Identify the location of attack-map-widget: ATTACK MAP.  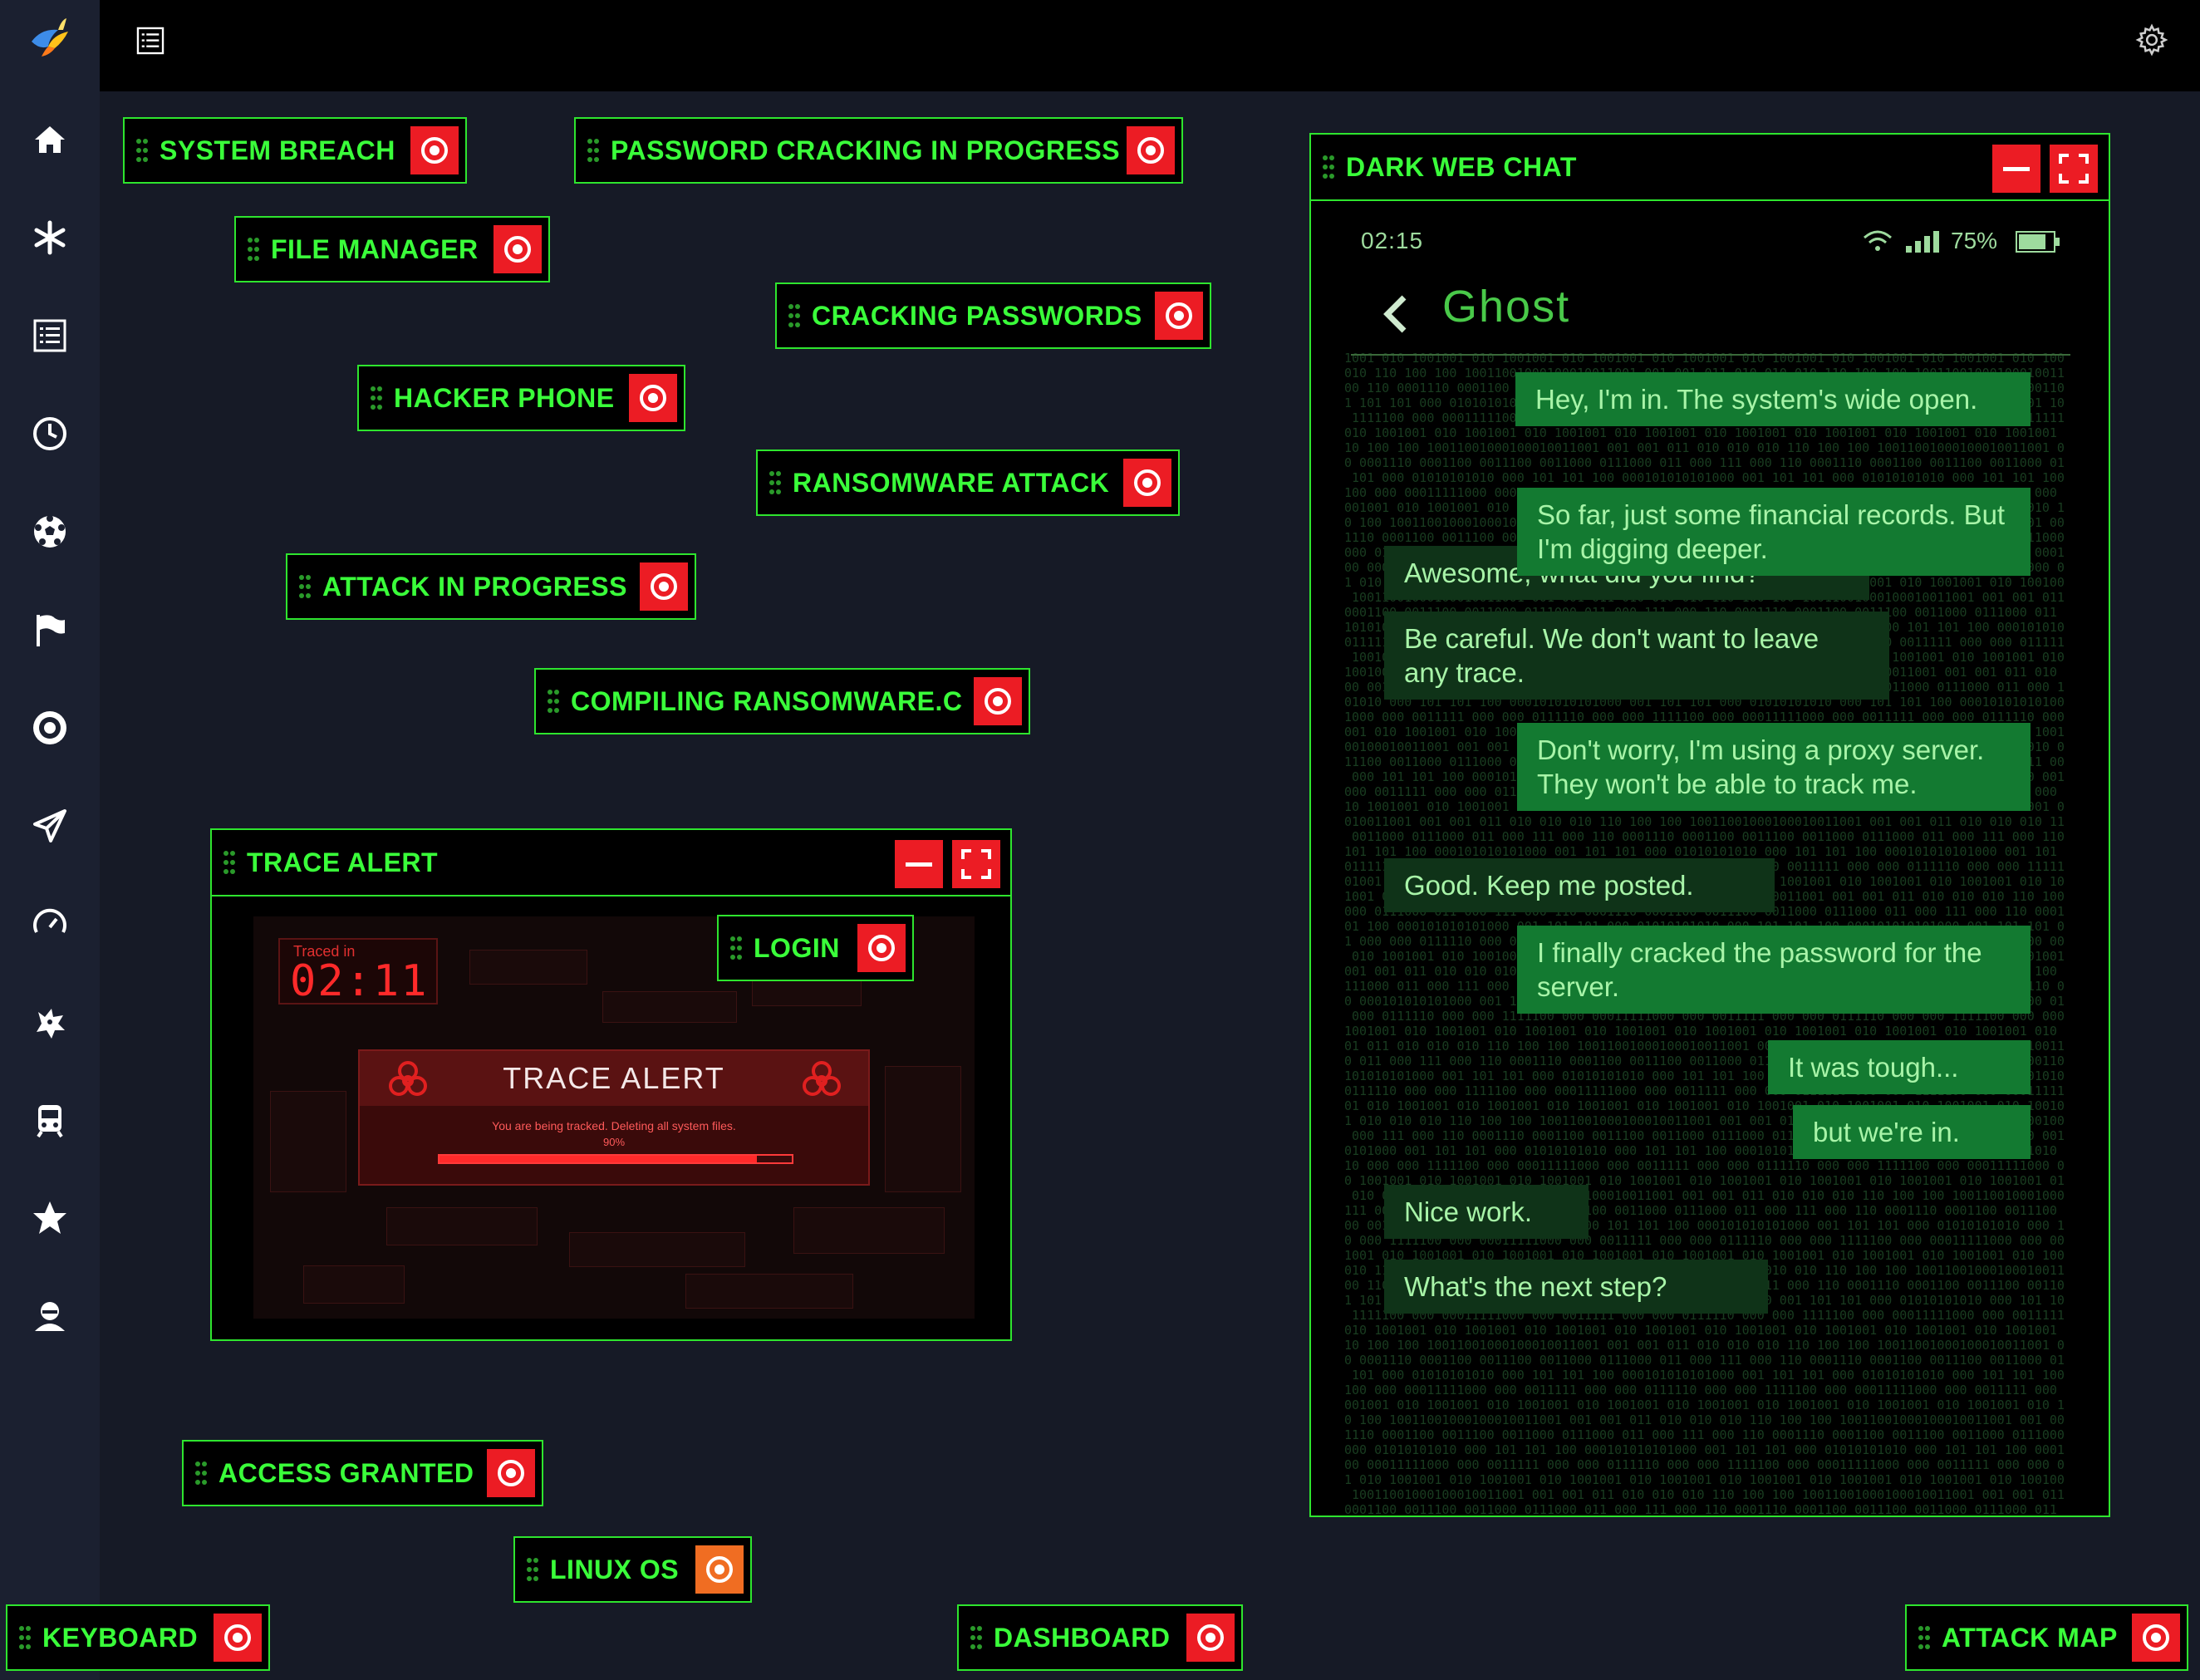
(2046, 1637).